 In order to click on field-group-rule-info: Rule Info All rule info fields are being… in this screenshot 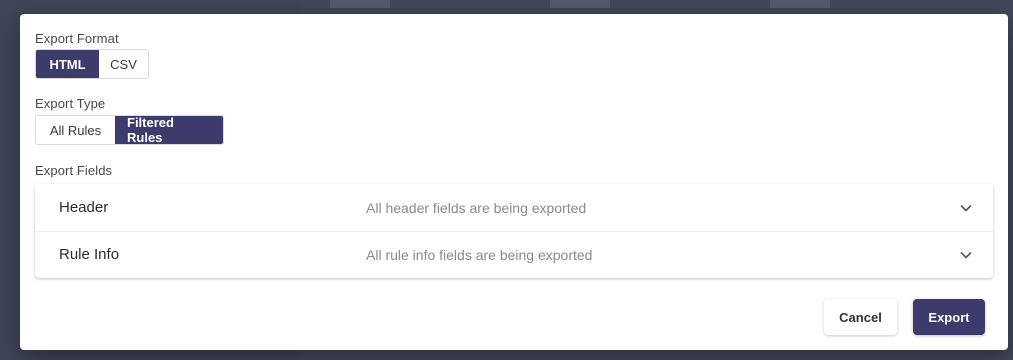, I will do `click(514, 254)`.